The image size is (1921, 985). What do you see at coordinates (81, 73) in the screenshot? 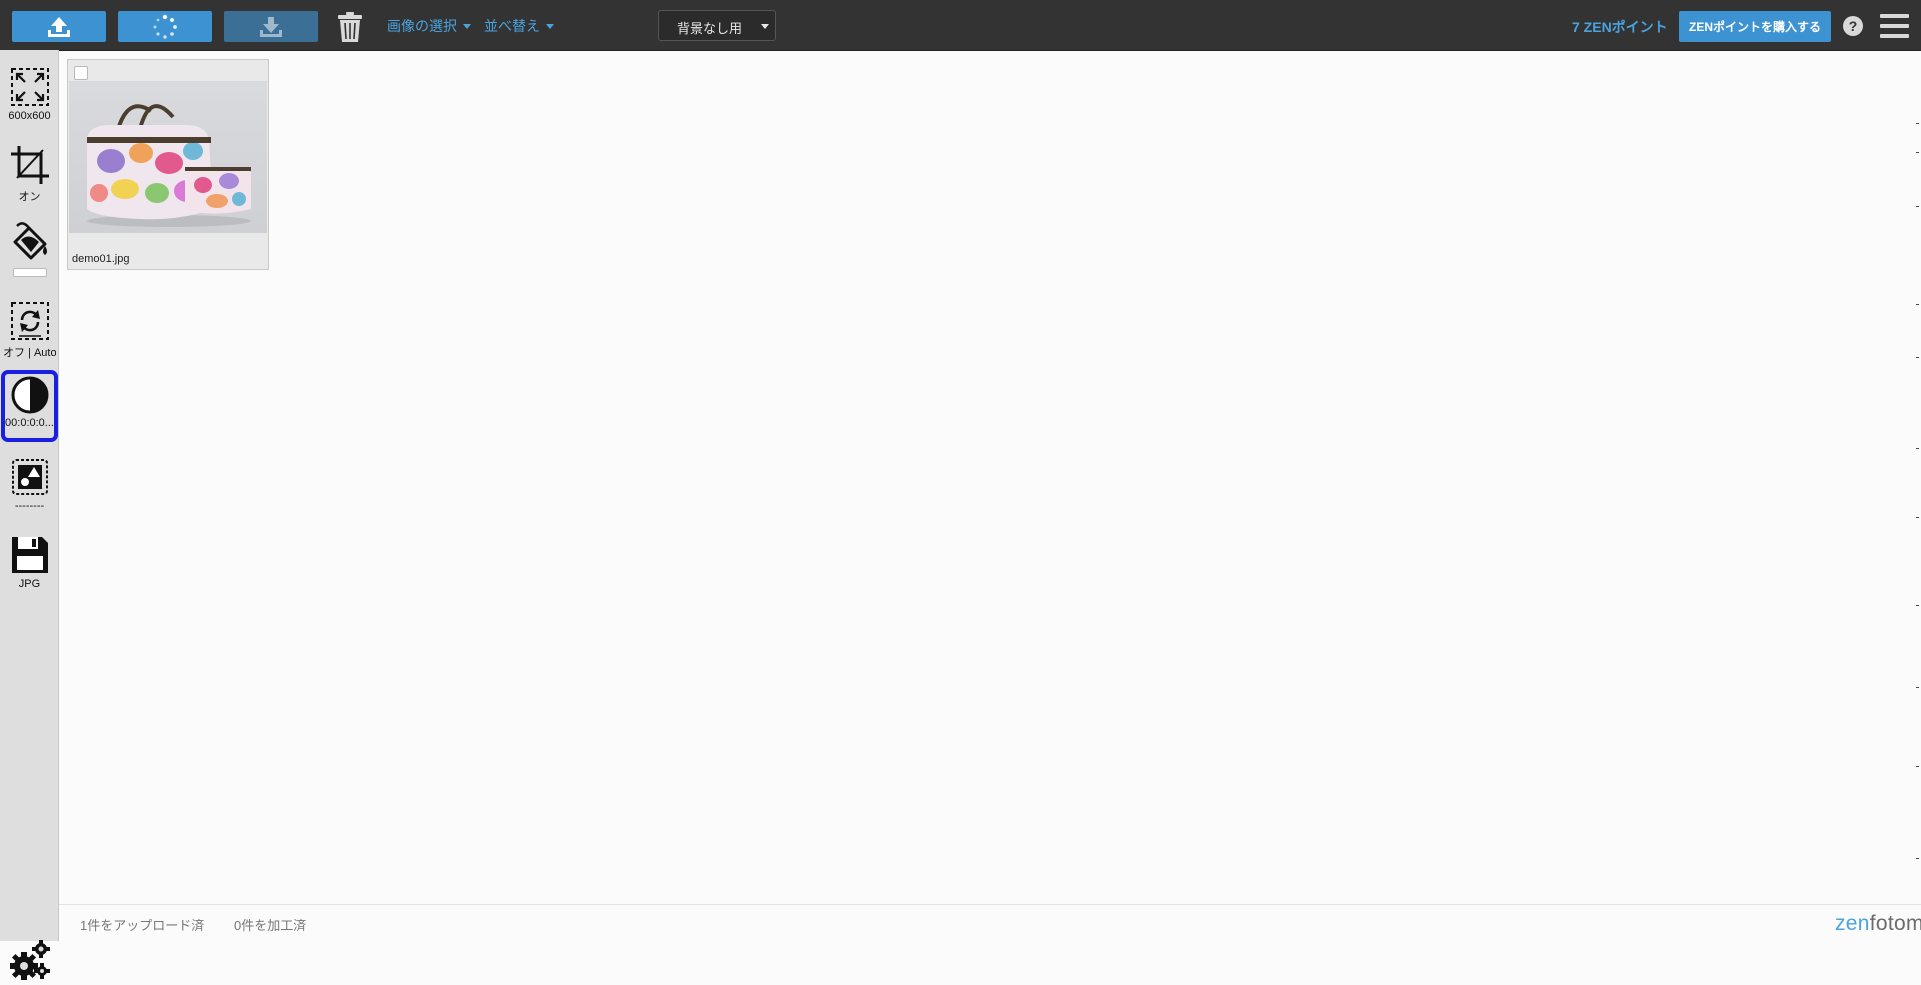
I see `image-select-checkbox` at bounding box center [81, 73].